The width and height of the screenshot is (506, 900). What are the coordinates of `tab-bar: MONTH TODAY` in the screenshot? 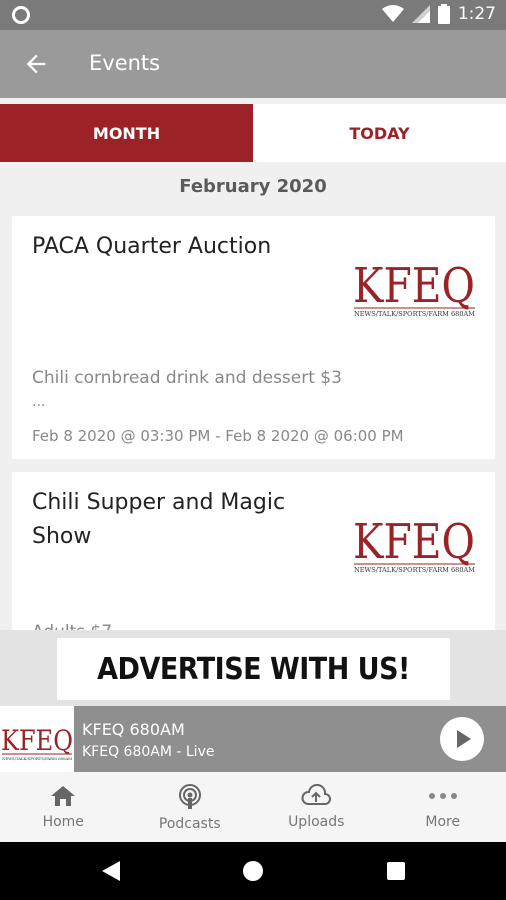 It's located at (253, 133).